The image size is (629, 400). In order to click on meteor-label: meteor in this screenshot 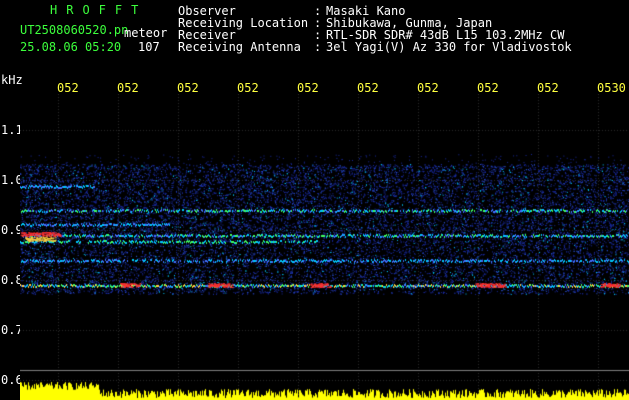, I will do `click(146, 33)`.